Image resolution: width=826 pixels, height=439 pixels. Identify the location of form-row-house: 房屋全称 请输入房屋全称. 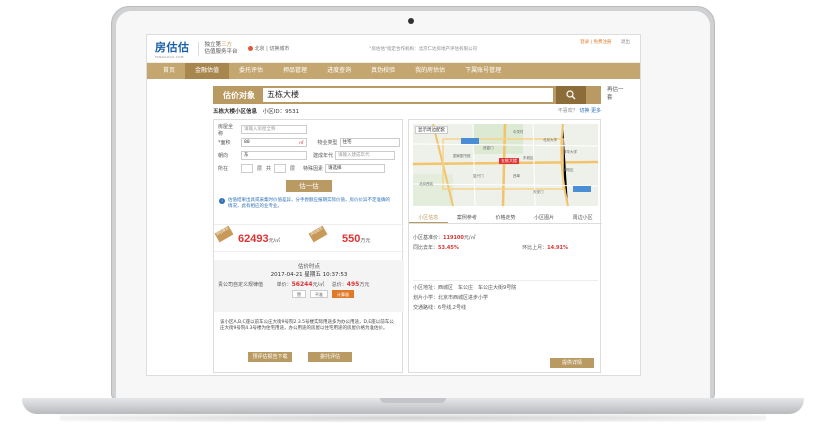
(308, 130).